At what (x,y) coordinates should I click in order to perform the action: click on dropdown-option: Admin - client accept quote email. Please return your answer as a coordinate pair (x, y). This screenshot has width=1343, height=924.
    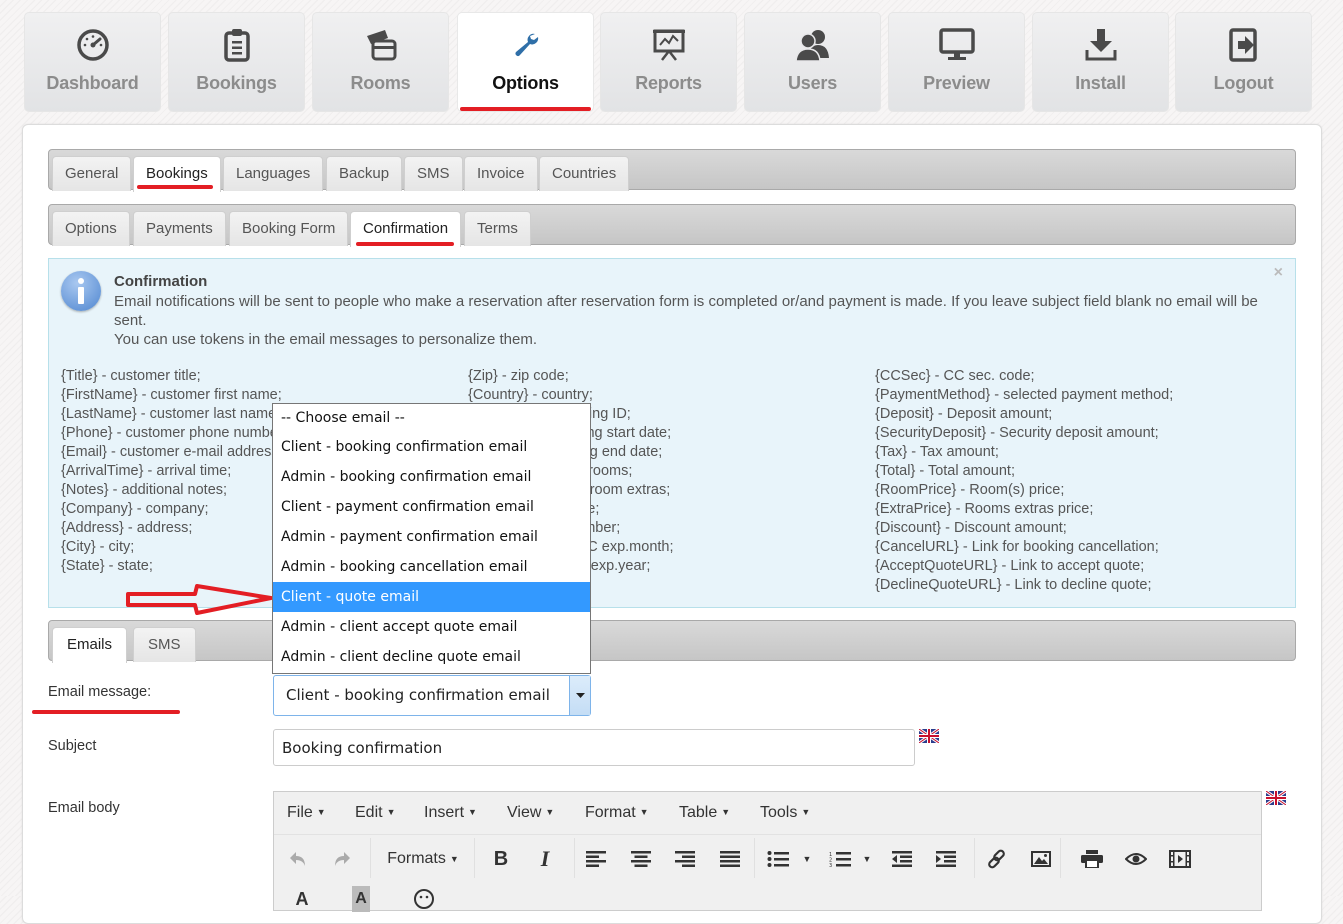
    Looking at the image, I should click on (431, 627).